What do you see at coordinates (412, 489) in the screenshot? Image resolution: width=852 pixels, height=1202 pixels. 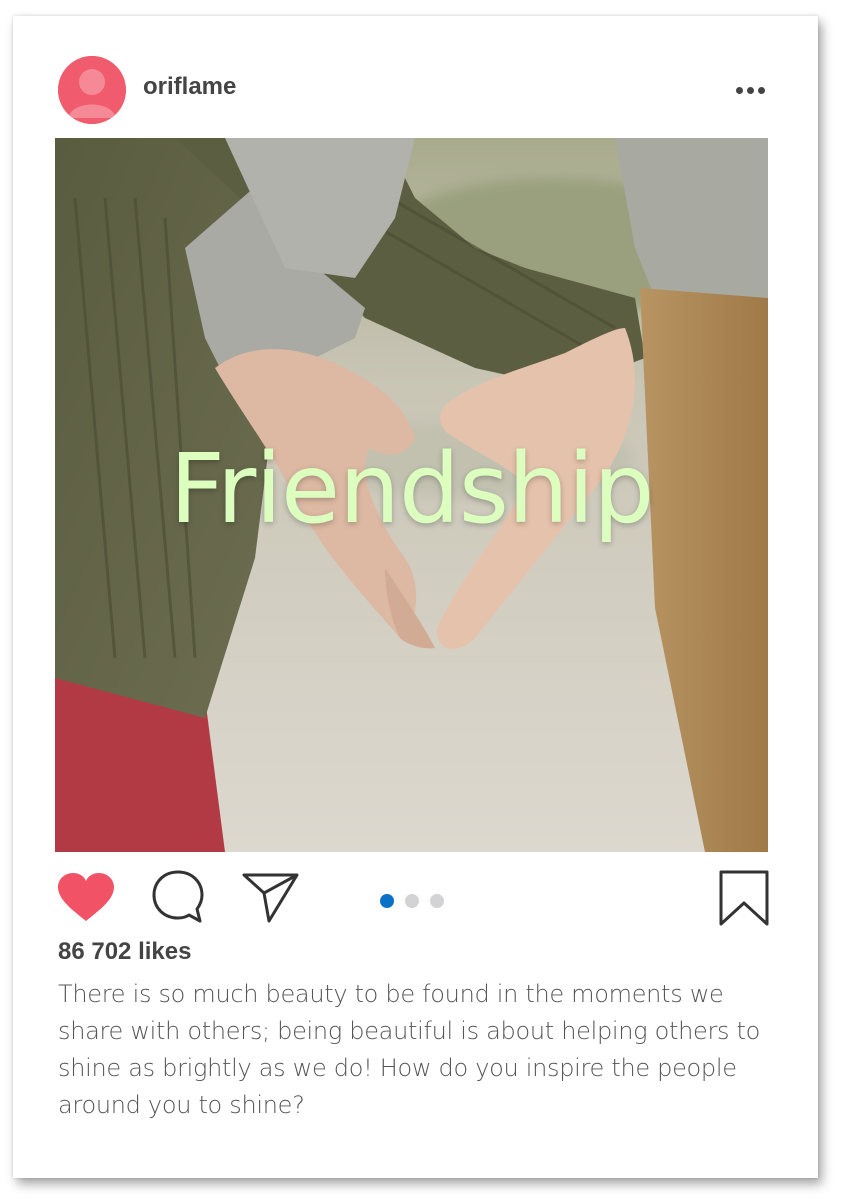 I see `image-title: Friendship` at bounding box center [412, 489].